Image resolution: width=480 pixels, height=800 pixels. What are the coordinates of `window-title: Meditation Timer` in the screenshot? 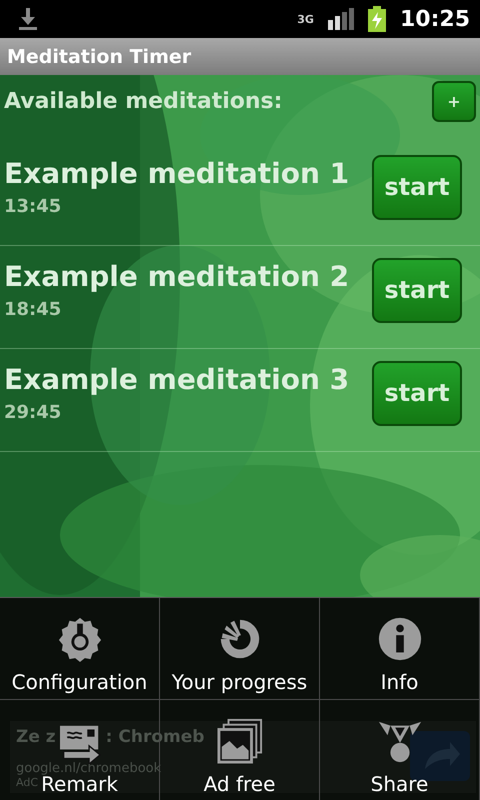 It's located at (99, 57).